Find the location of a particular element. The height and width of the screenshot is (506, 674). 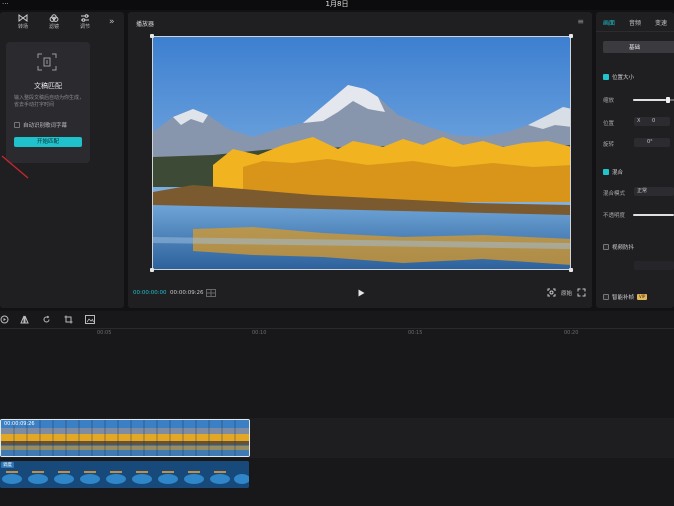

main-video-clip: 00:00:09:26 is located at coordinates (125, 438).